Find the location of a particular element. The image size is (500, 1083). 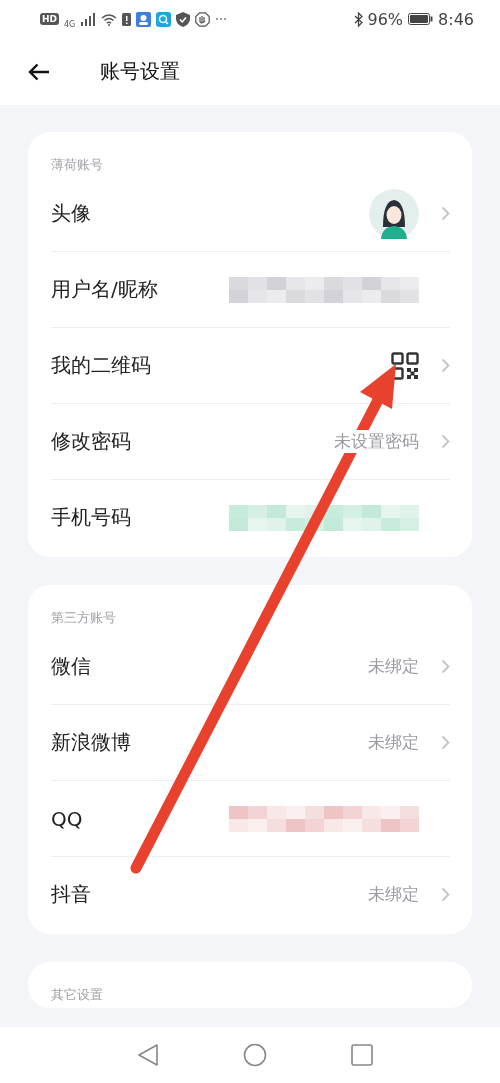

settings-row: 抖音 未绑定 is located at coordinates (250, 894).